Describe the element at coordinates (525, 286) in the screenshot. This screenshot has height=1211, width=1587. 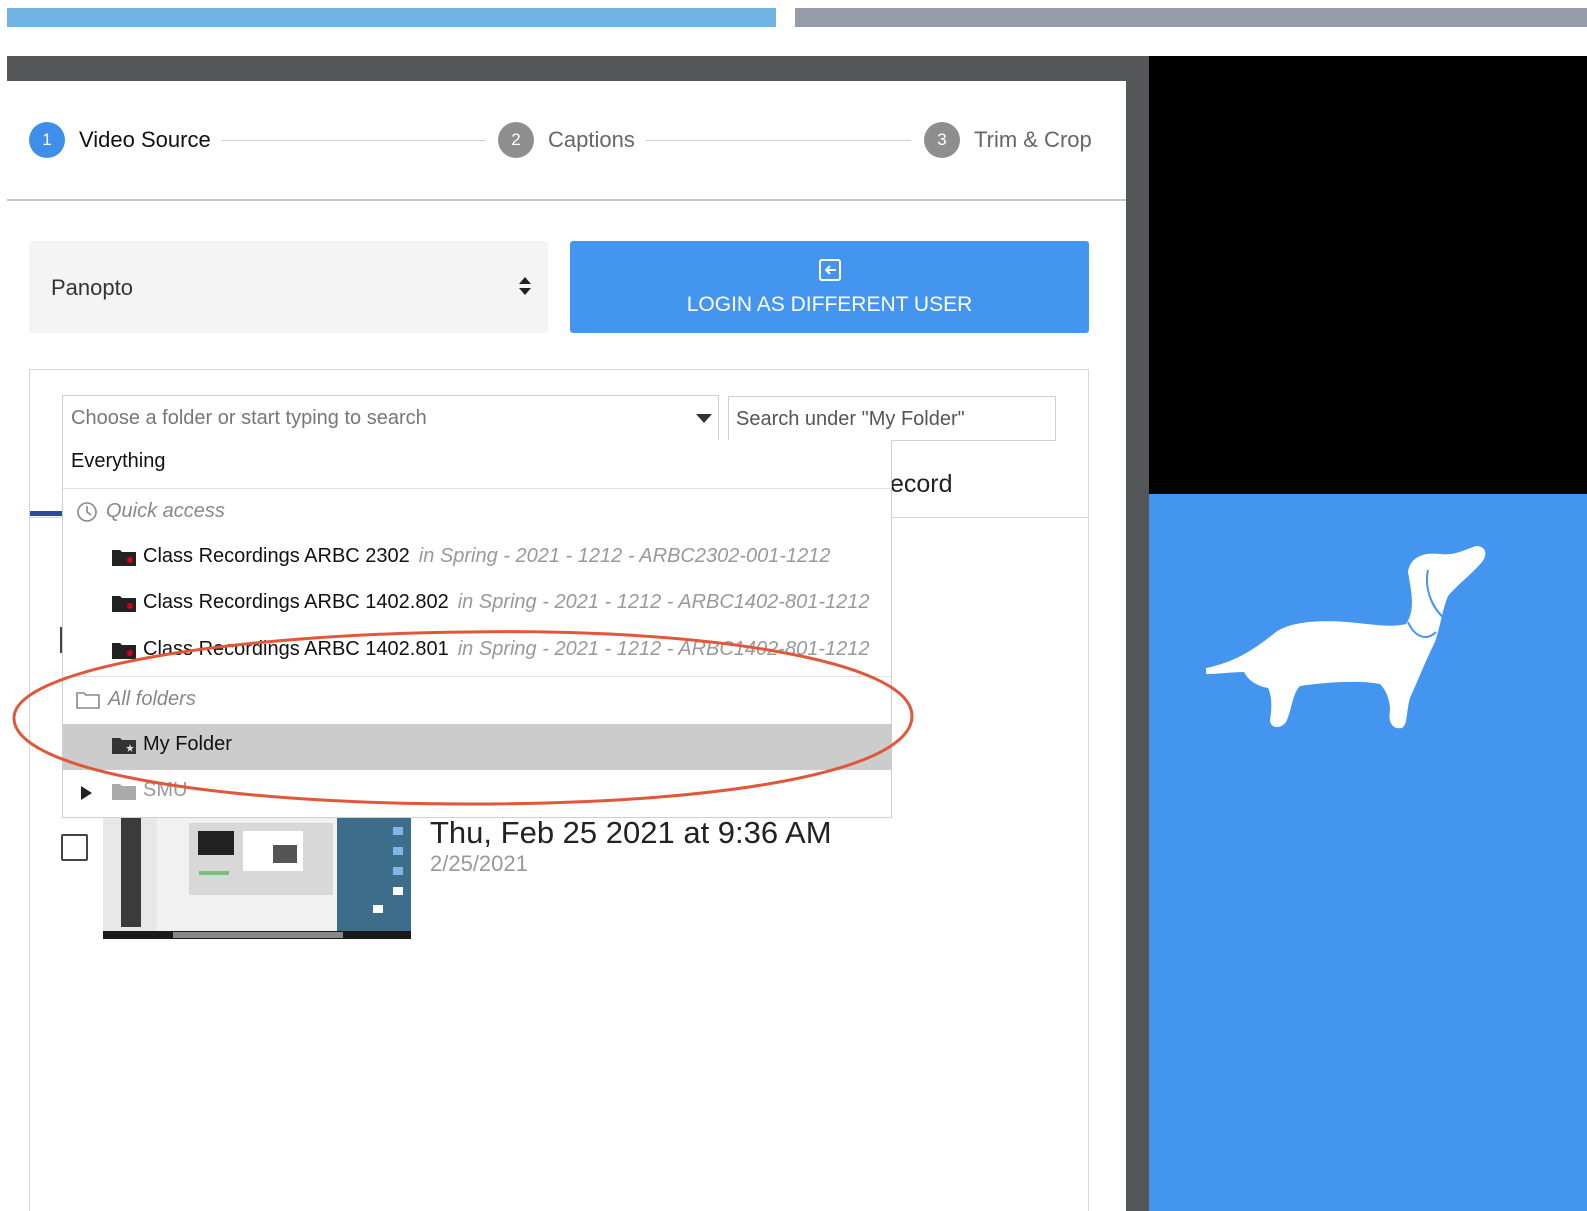
I see `select-arrows-icon` at that location.